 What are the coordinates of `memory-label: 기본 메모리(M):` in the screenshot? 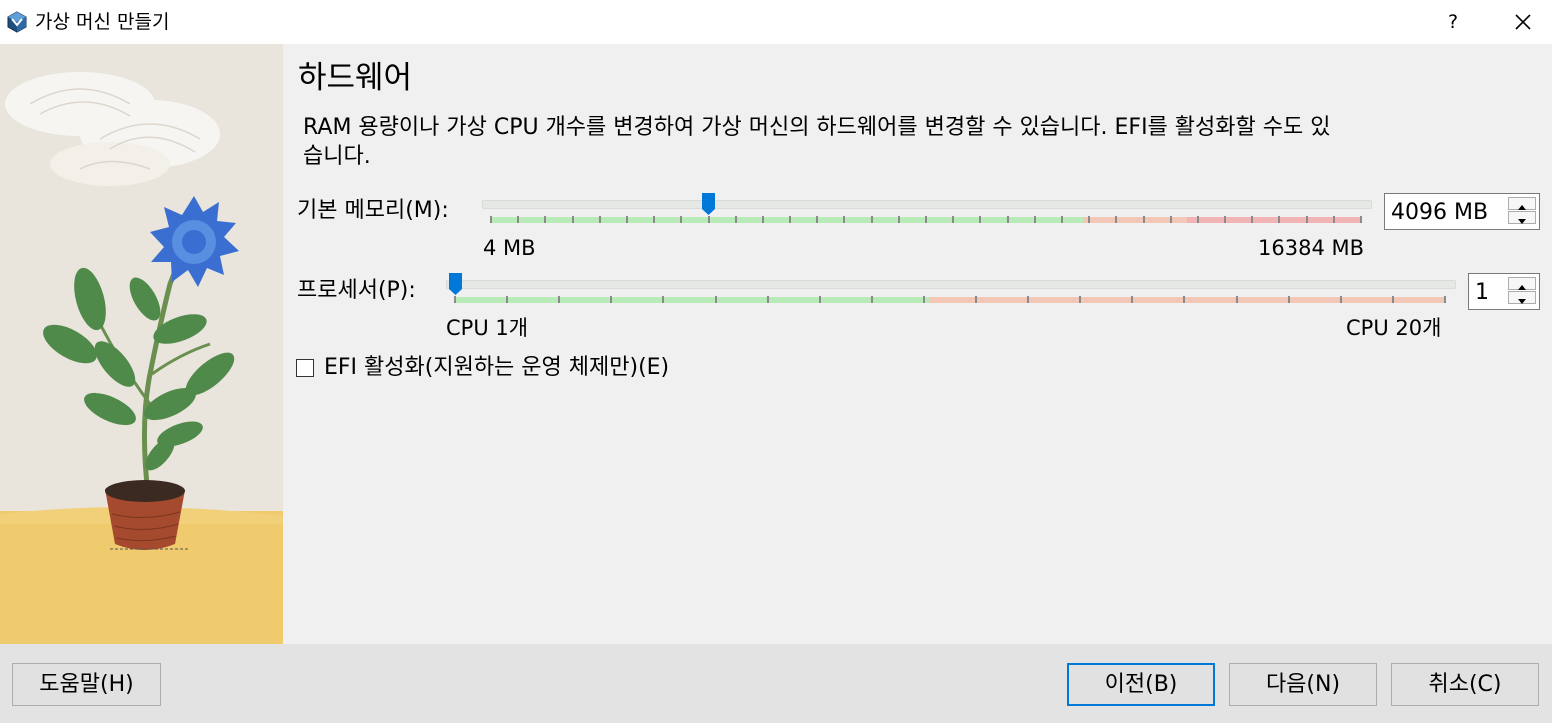 It's located at (373, 210).